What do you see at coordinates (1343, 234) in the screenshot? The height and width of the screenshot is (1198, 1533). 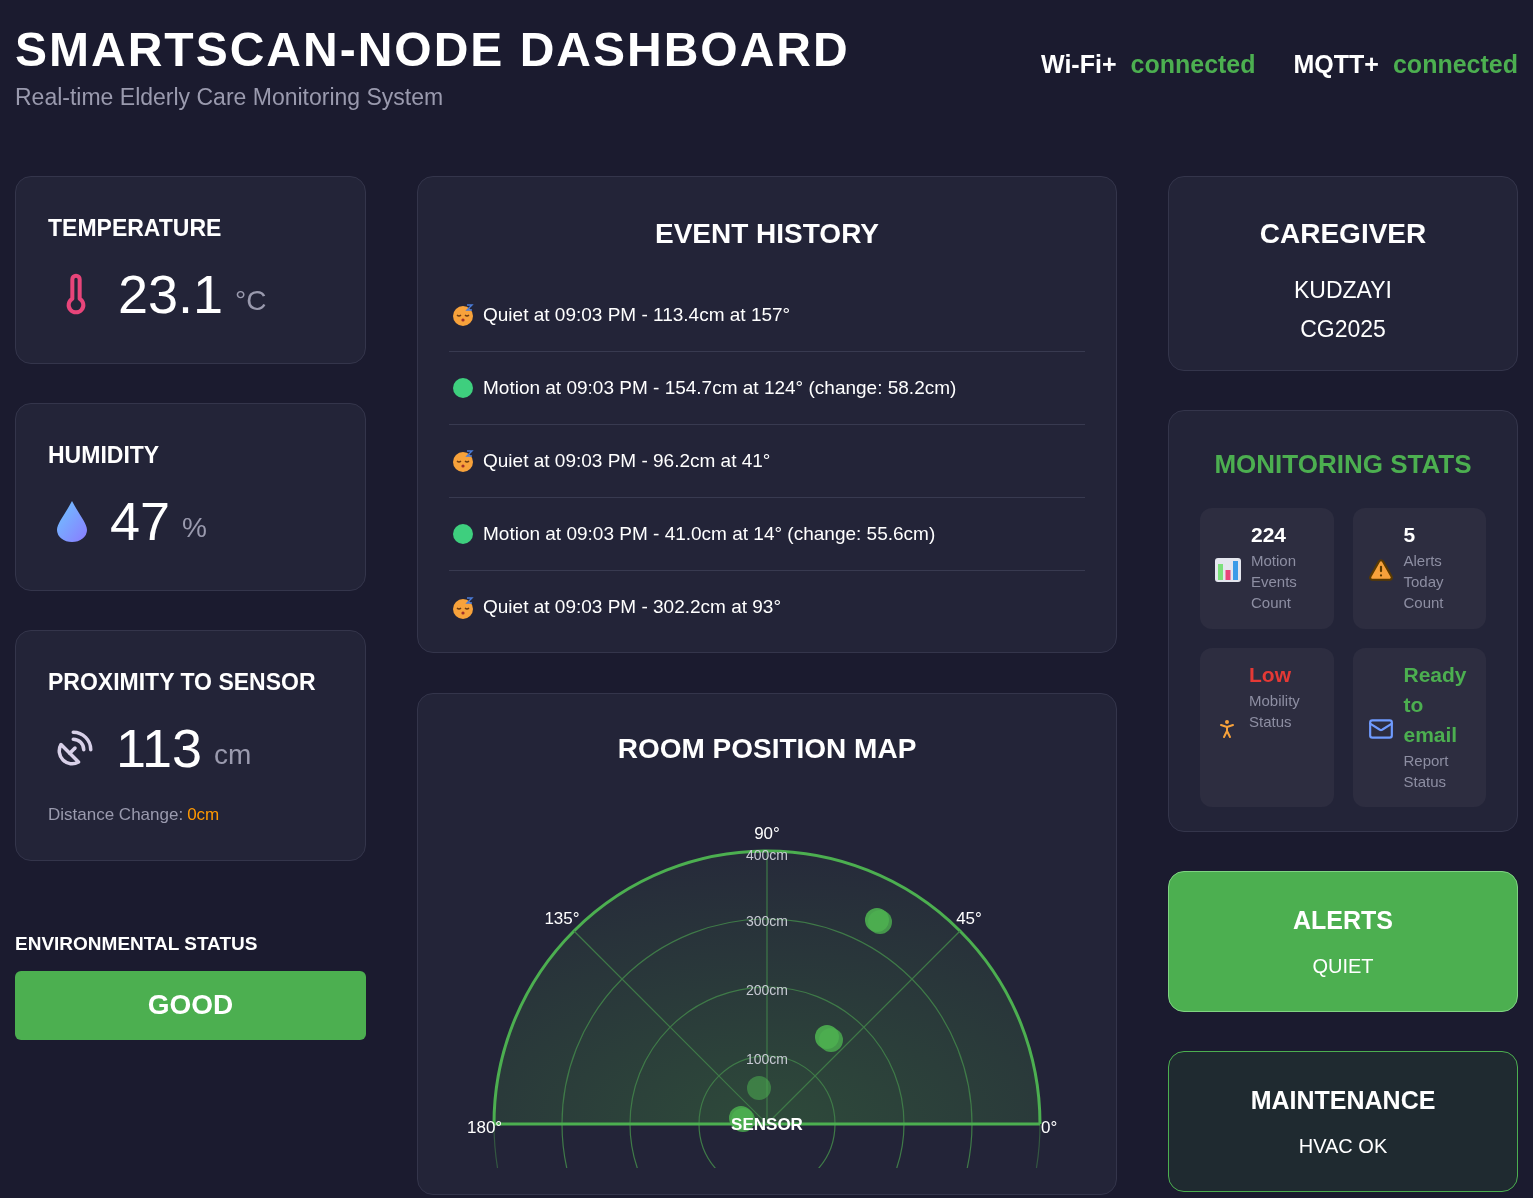 I see `caregiver-title: CAREGIVER` at bounding box center [1343, 234].